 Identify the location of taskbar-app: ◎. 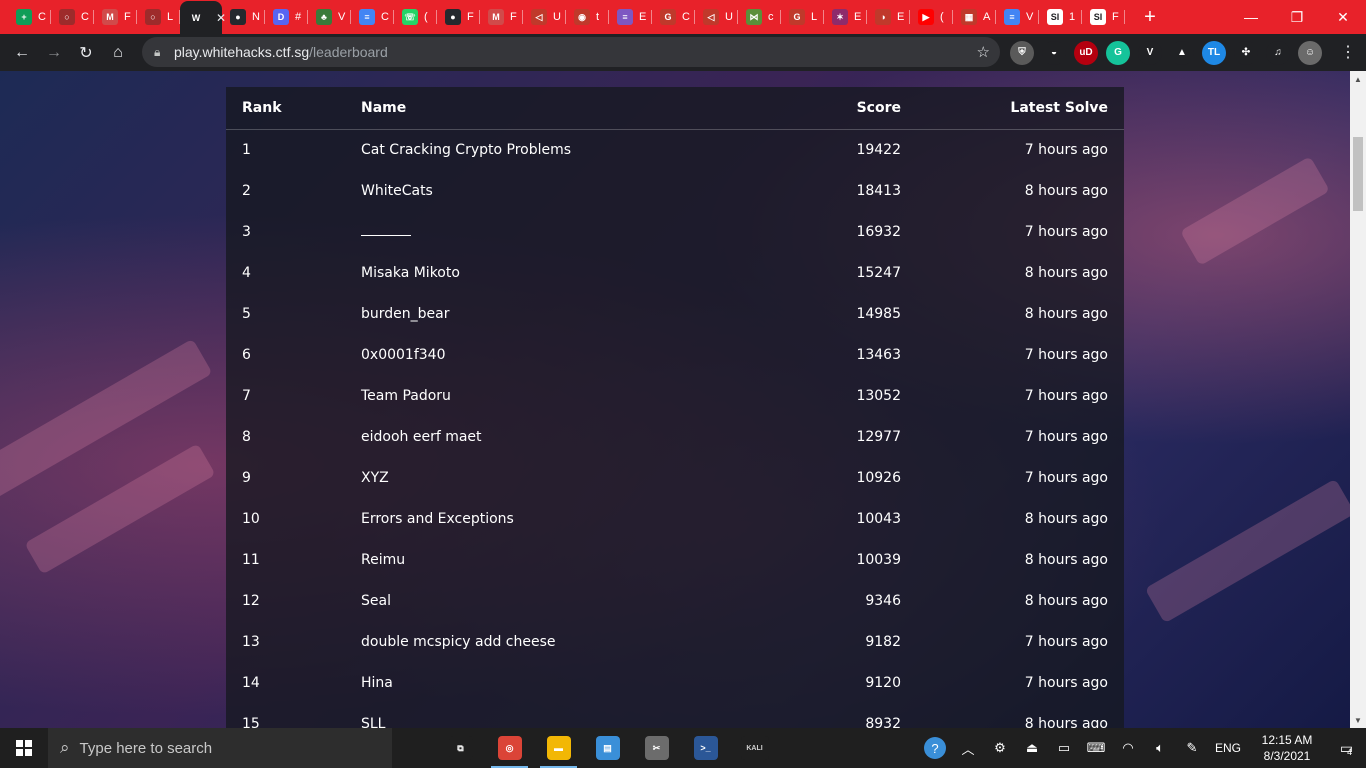
(509, 748).